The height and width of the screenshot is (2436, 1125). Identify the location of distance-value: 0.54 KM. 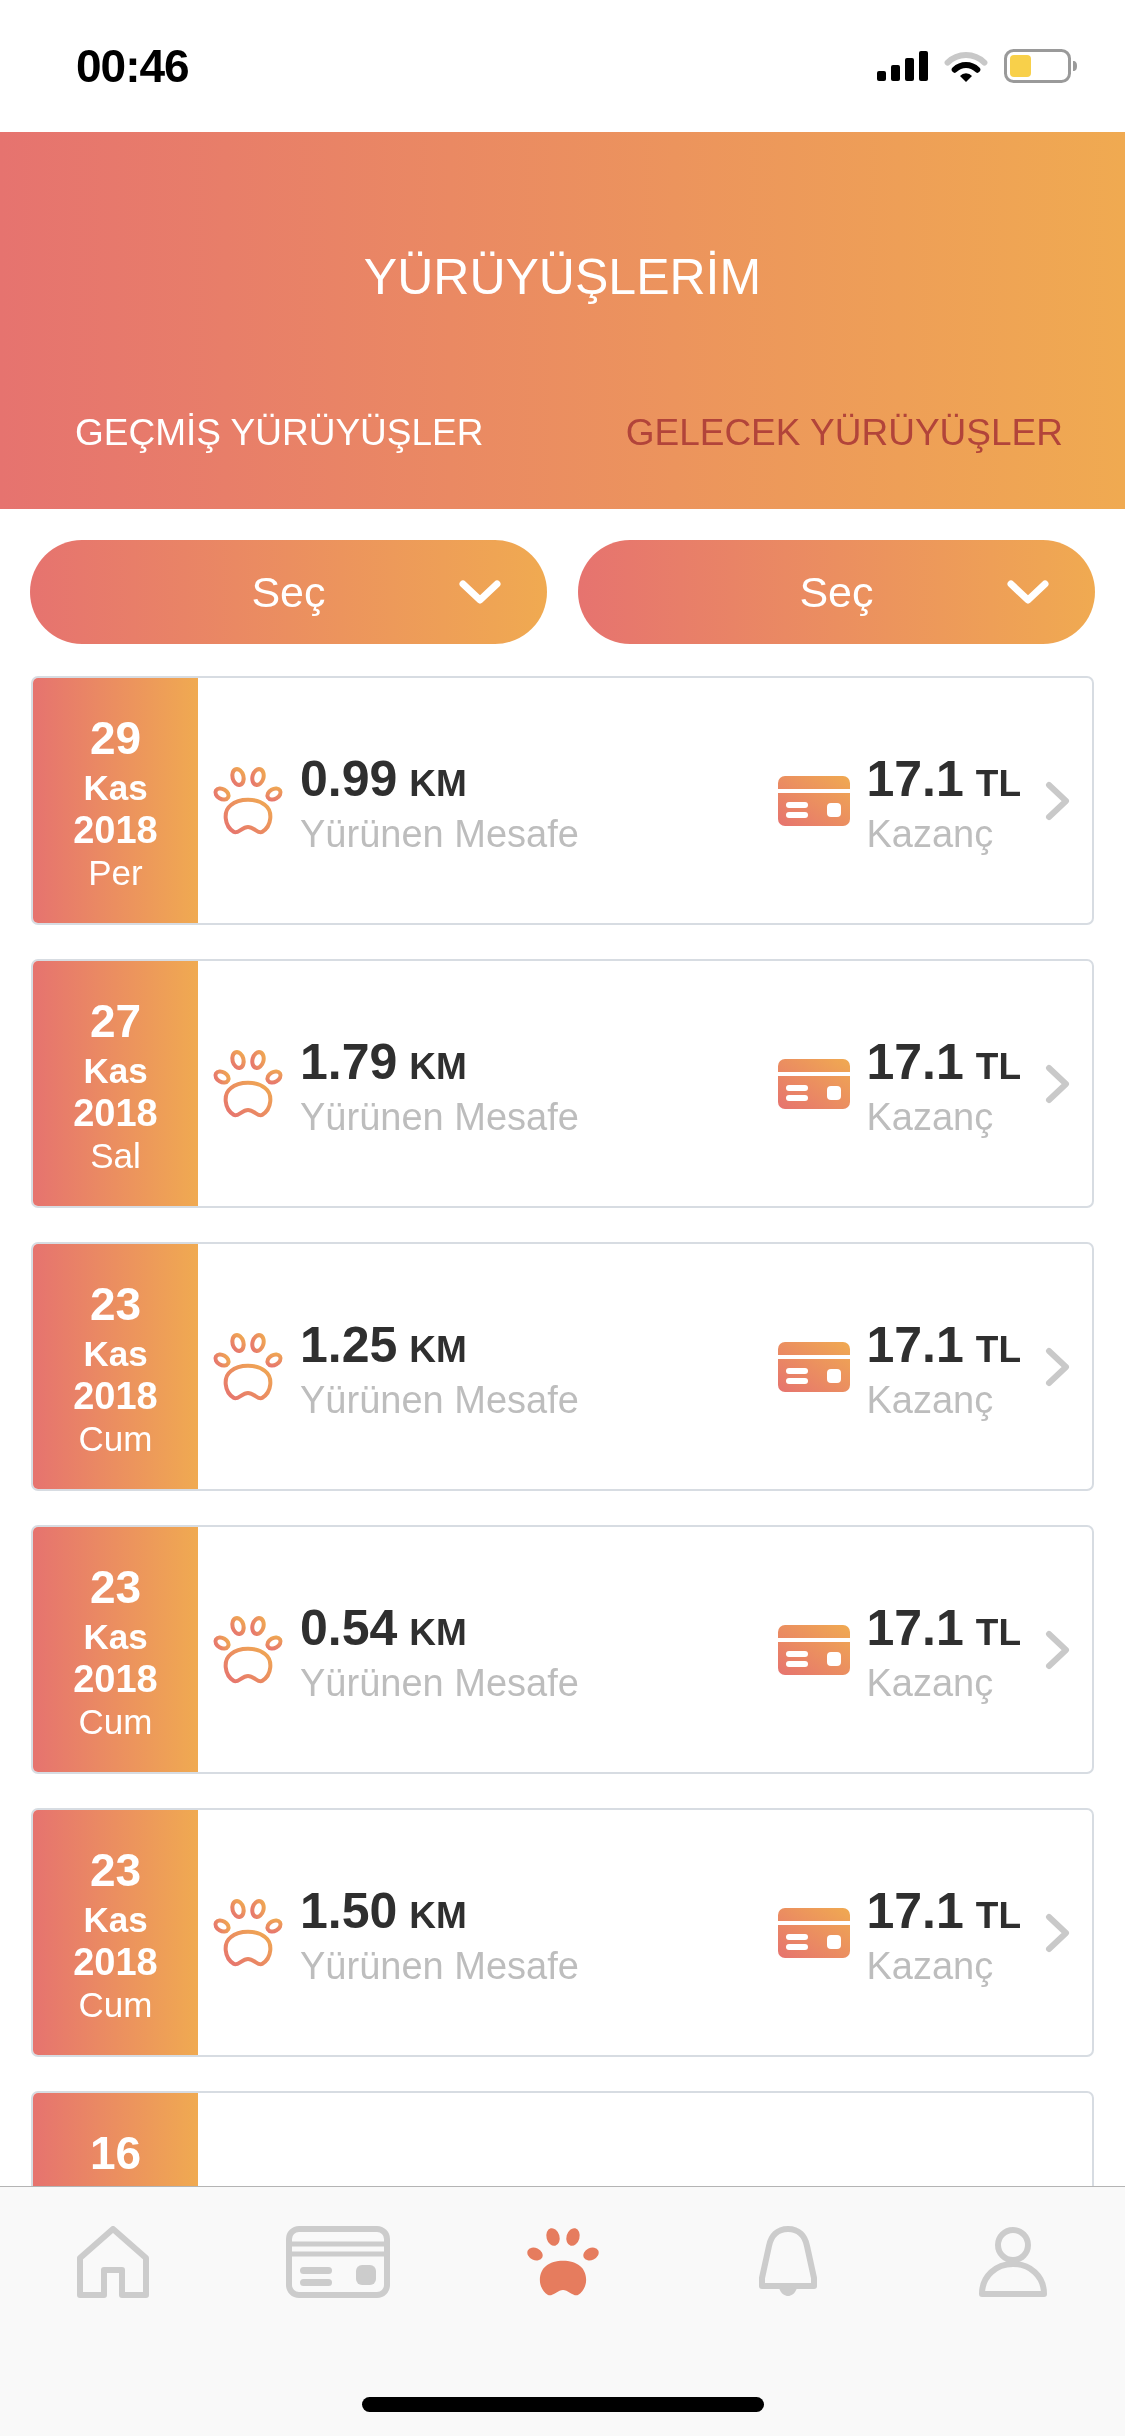
(384, 1629).